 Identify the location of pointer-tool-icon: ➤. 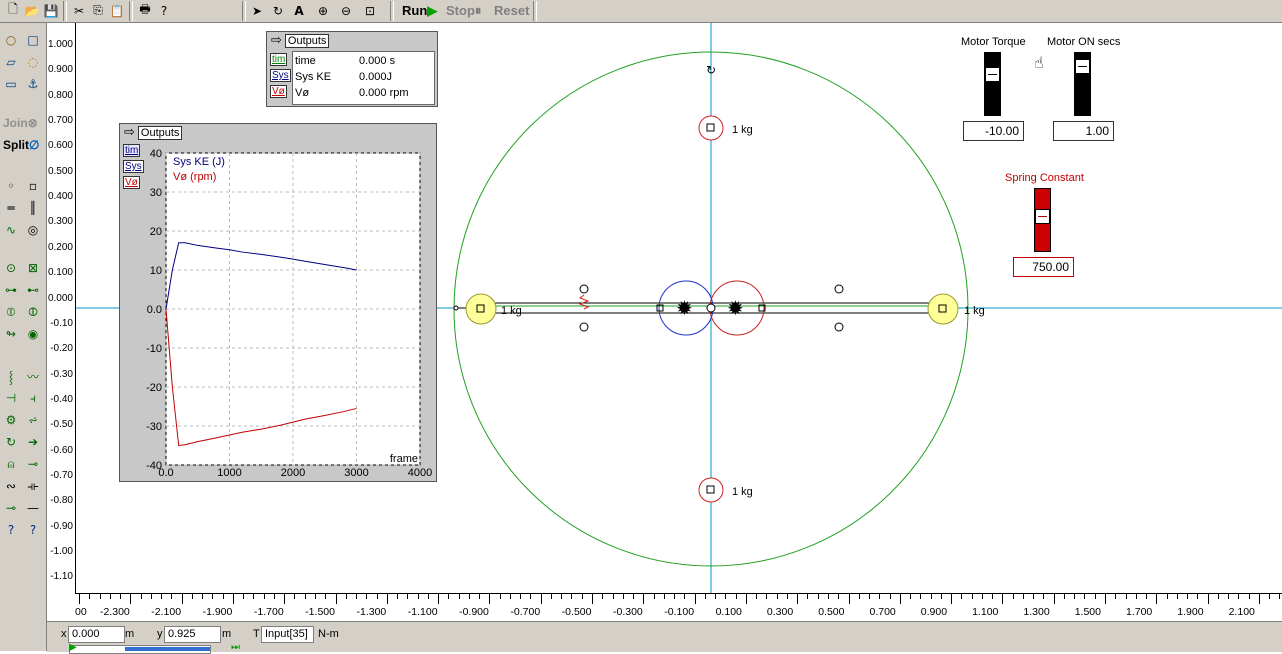
(257, 10).